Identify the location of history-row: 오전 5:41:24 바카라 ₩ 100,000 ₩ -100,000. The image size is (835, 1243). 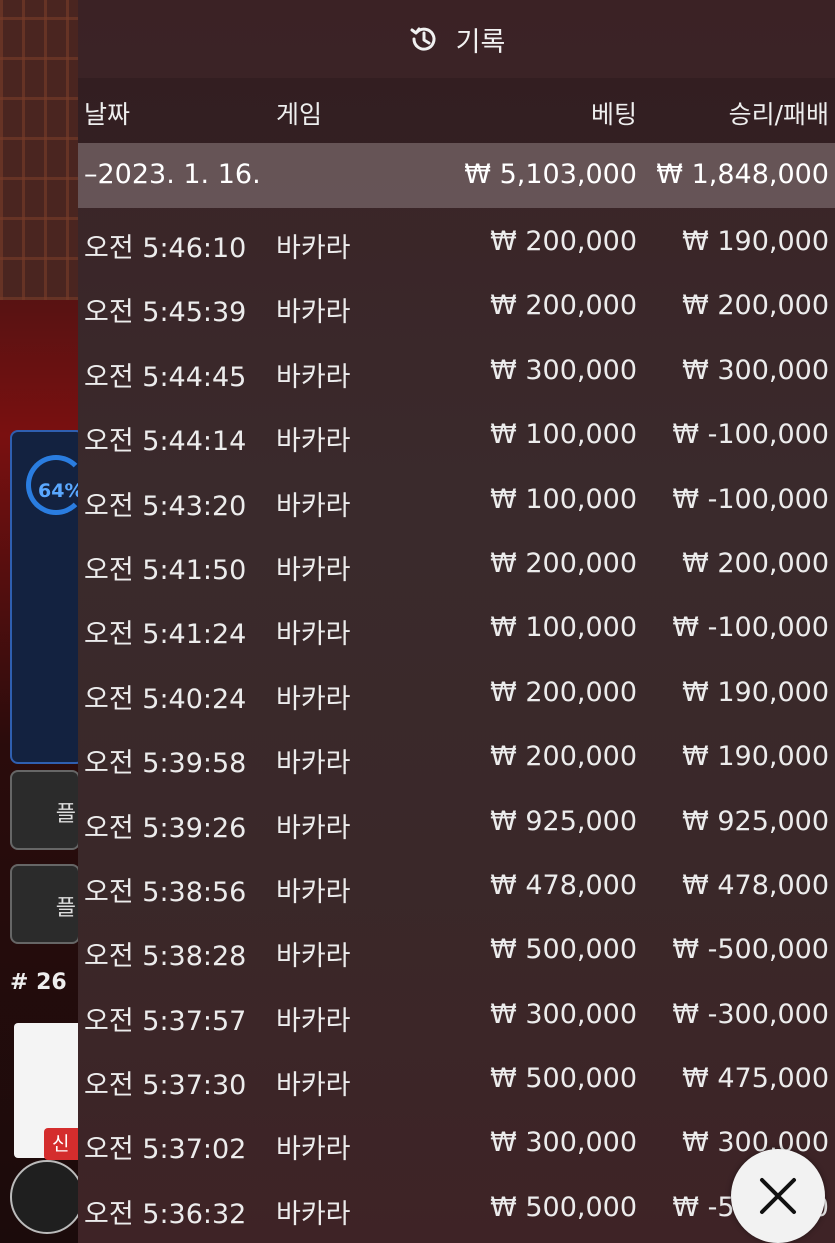
(456, 626).